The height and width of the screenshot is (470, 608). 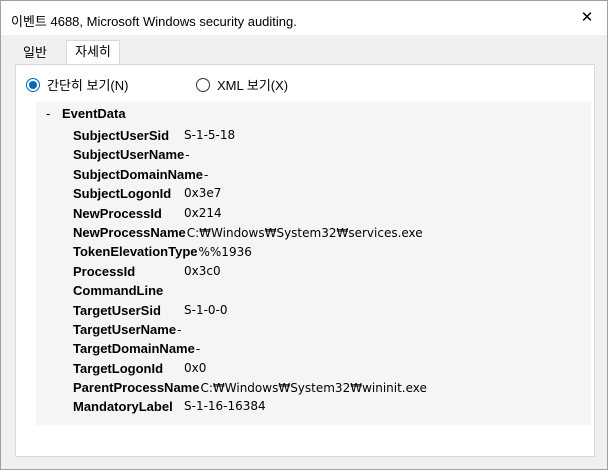 I want to click on collapse-toggle: -, so click(x=54, y=113).